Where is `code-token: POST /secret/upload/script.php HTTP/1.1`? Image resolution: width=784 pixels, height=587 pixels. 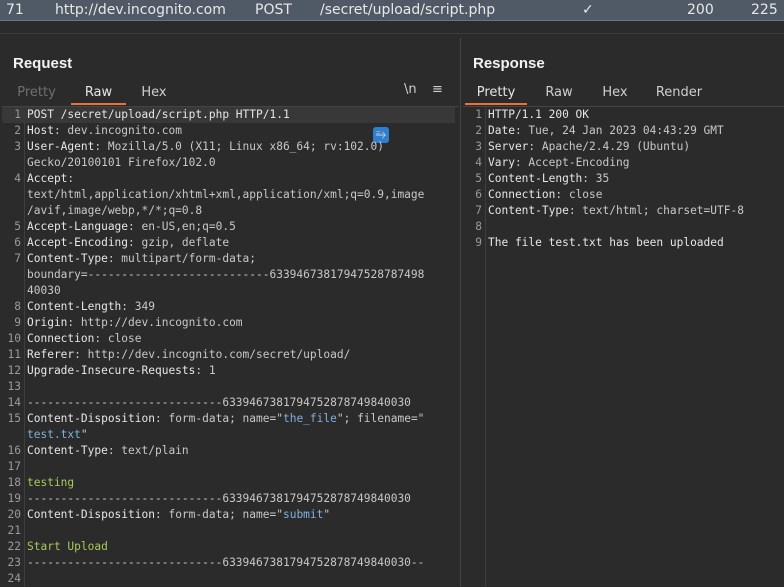 code-token: POST /secret/upload/script.php HTTP/1.1 is located at coordinates (158, 114).